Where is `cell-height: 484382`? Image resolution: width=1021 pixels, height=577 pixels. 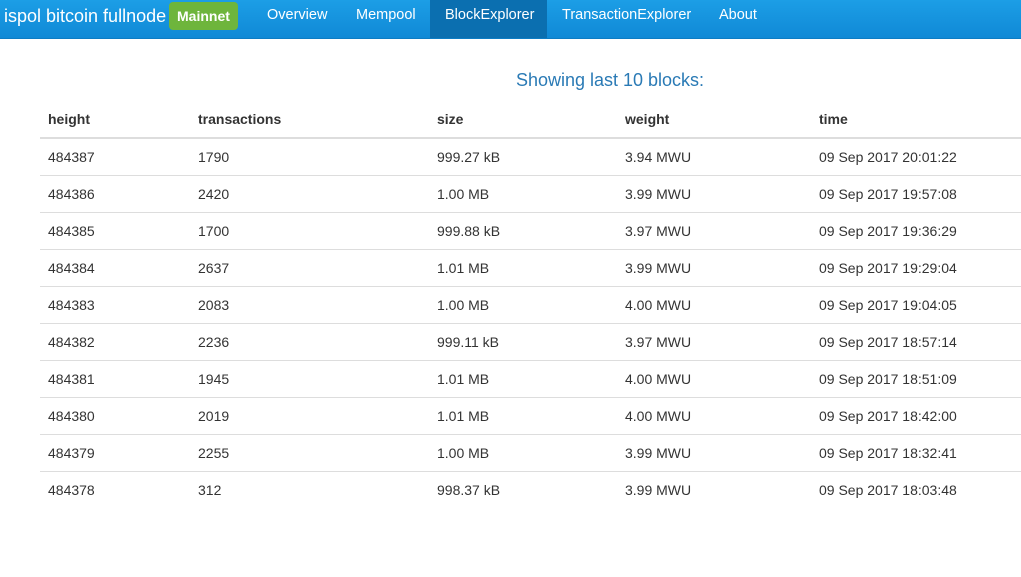 cell-height: 484382 is located at coordinates (115, 342).